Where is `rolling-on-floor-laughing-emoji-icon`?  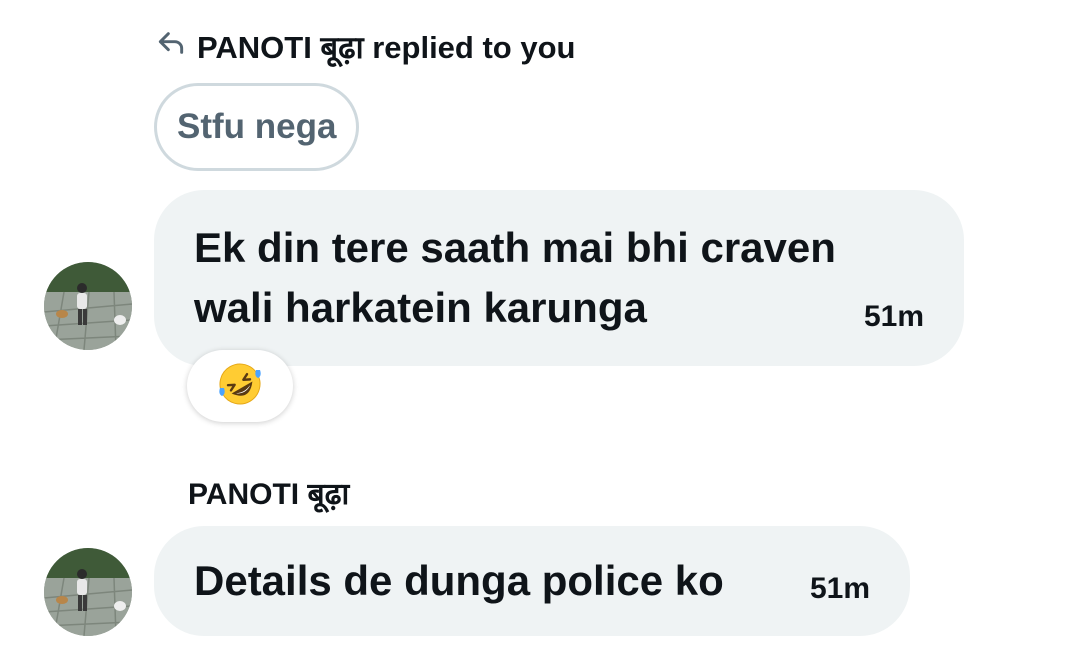
rolling-on-floor-laughing-emoji-icon is located at coordinates (240, 386).